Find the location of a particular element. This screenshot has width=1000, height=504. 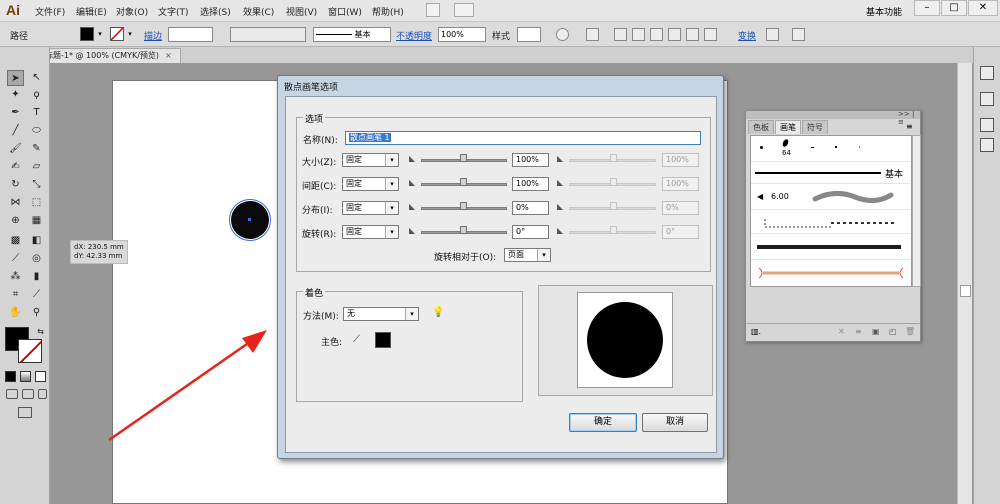

arrange-documents-icon is located at coordinates (464, 10).